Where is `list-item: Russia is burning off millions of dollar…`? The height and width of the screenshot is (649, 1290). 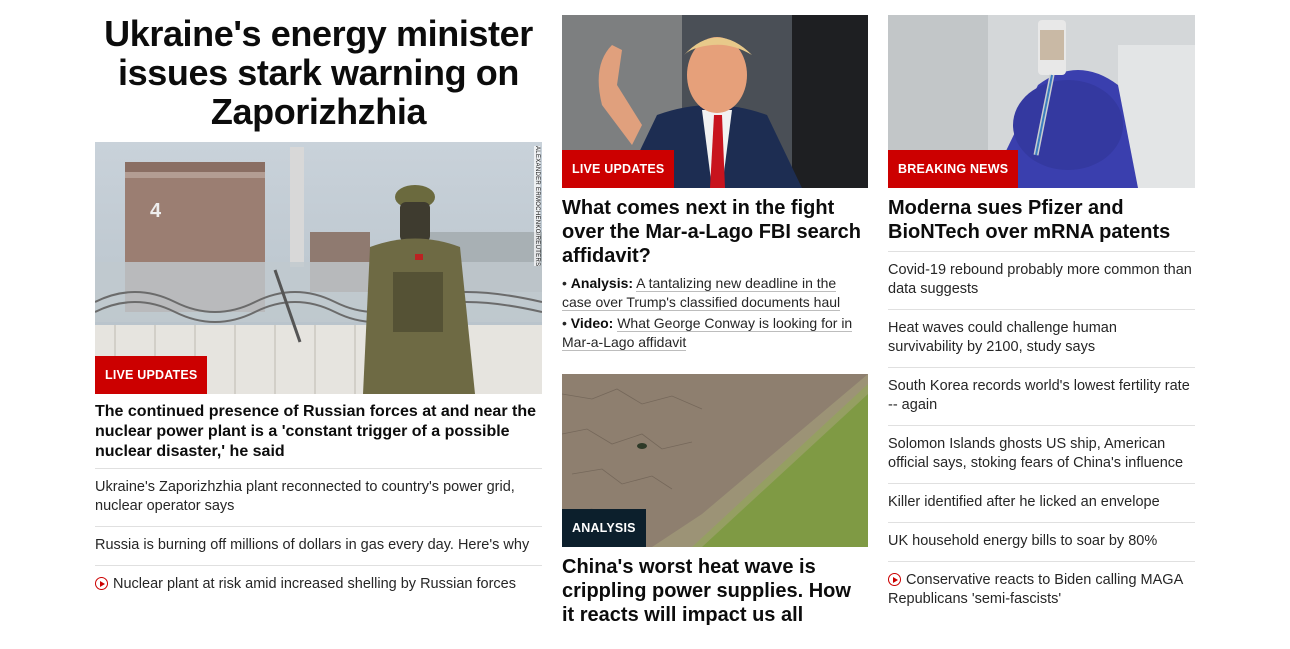
list-item: Russia is burning off millions of dollar… is located at coordinates (318, 546).